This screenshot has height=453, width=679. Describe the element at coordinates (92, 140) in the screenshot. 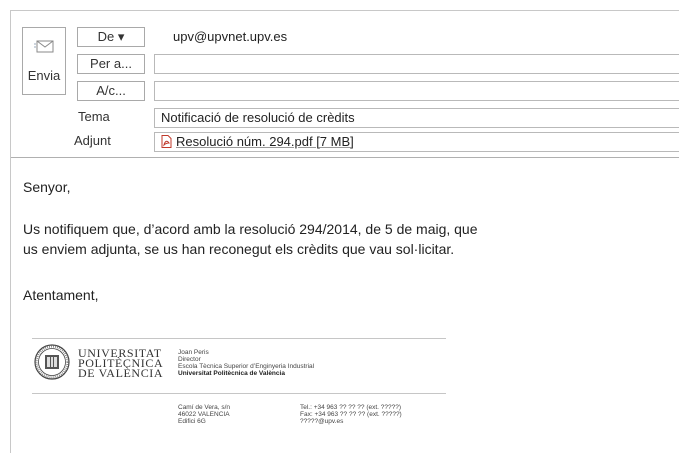

I see `attachment-label: Adjunt` at that location.